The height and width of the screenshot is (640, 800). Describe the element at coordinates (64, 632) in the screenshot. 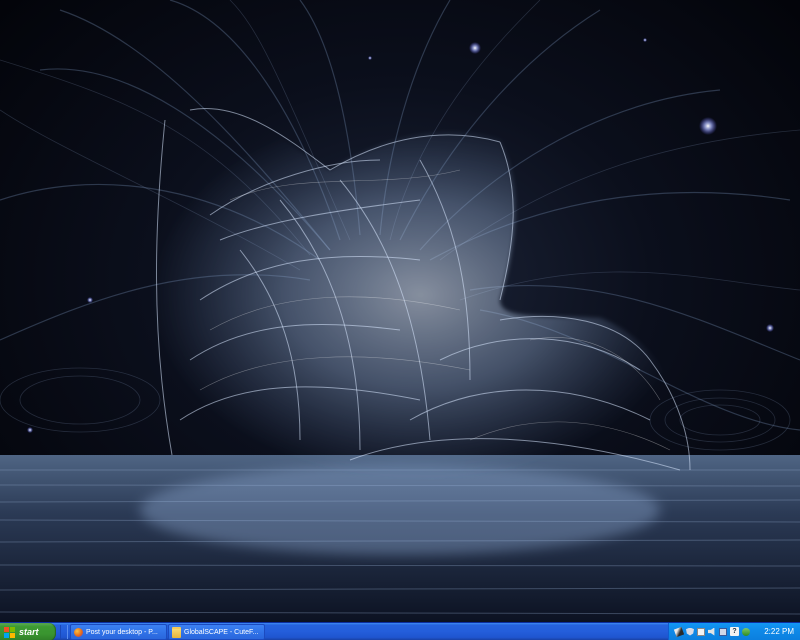

I see `quick-launch-separator` at that location.